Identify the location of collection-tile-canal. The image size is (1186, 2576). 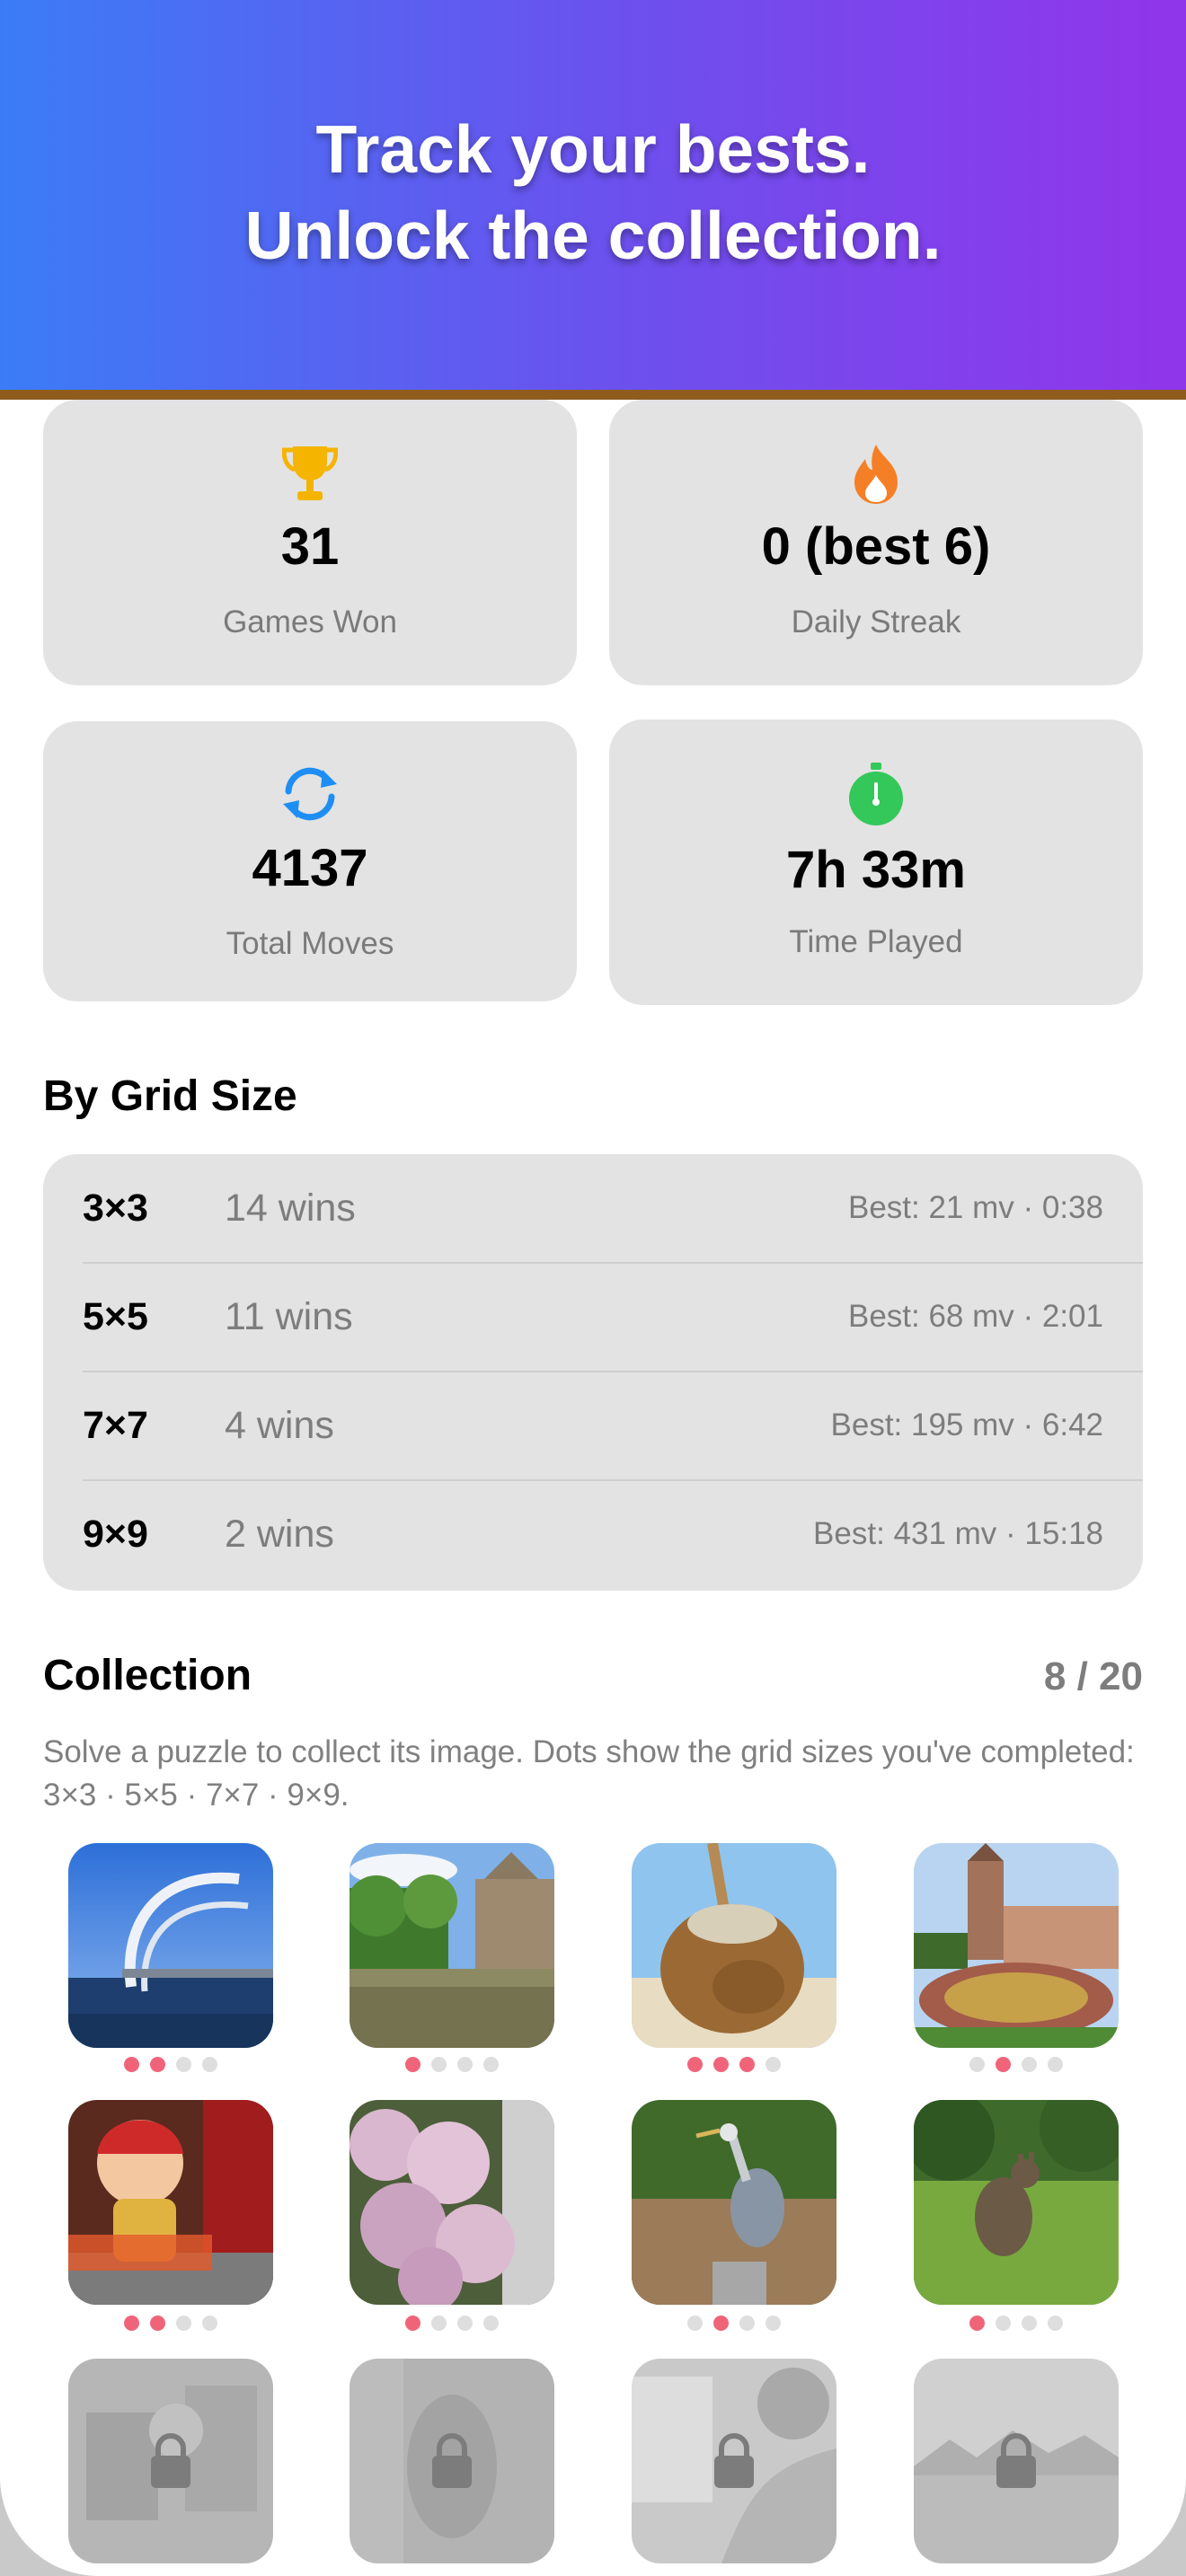
(452, 1946).